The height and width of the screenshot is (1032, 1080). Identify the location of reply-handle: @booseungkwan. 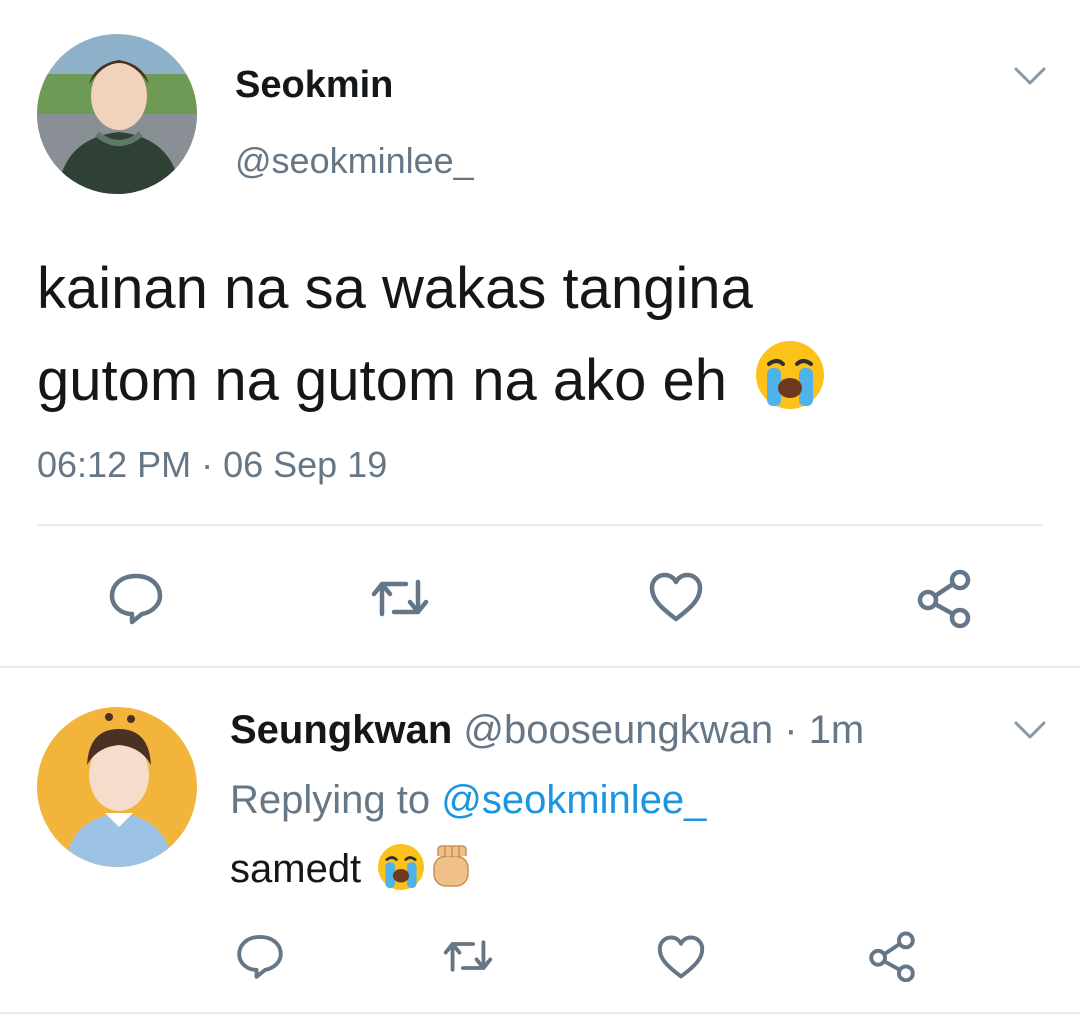
(618, 730).